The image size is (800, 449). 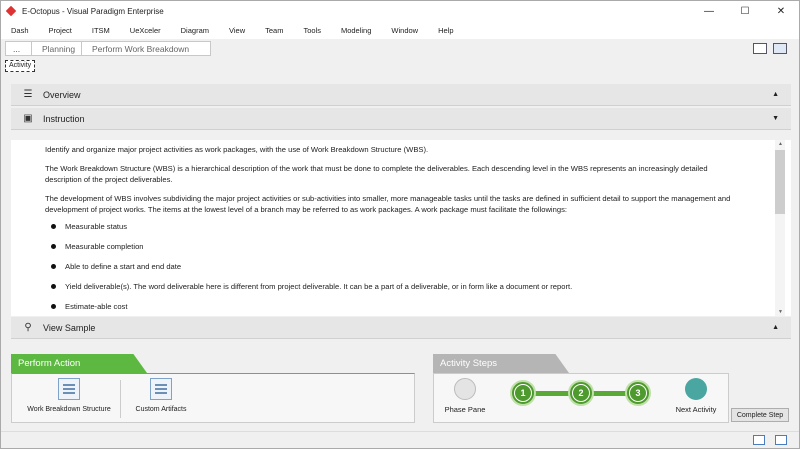 I want to click on menu-diagram: Diagram, so click(x=195, y=30).